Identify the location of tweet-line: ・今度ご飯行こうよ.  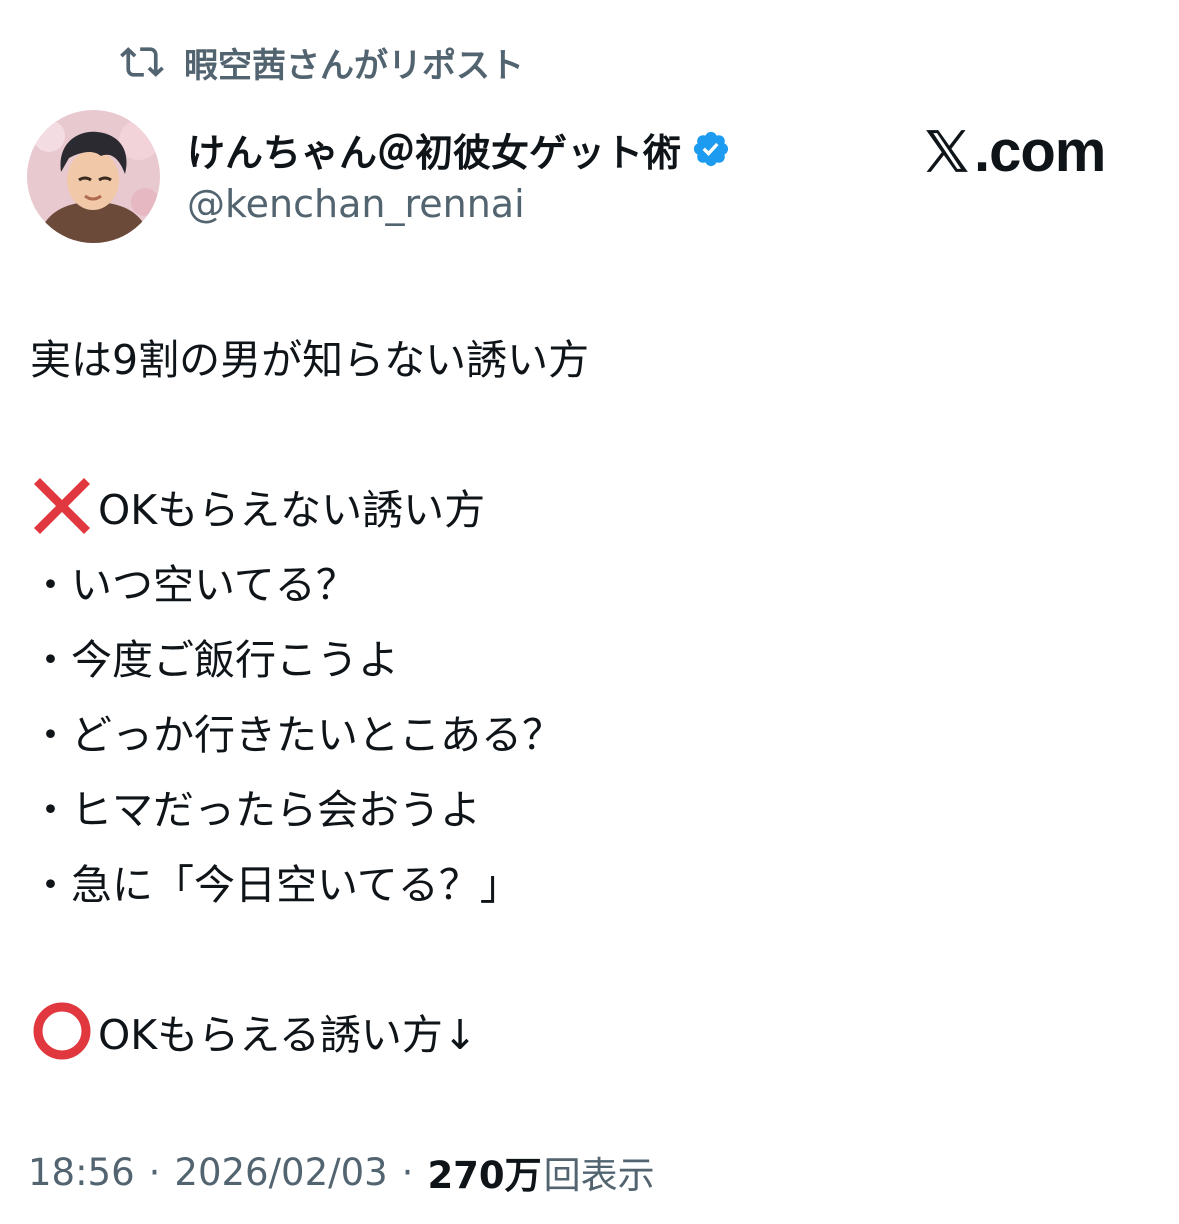
(590, 655).